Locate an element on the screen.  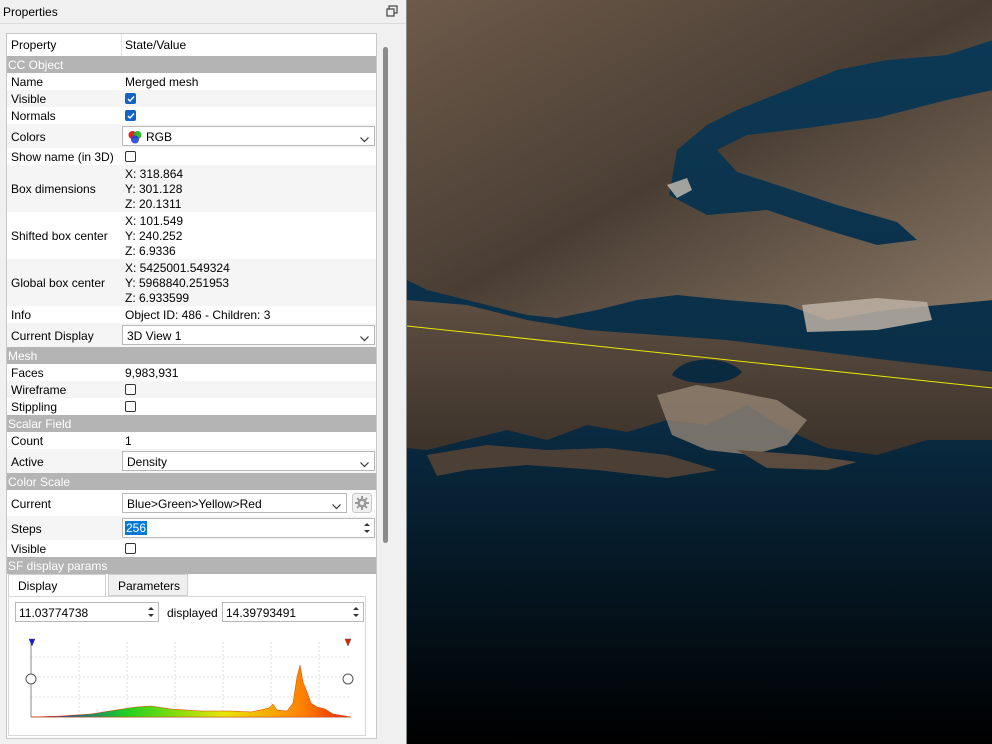
color-scale-value: Blue>Green>Yellow>Red is located at coordinates (194, 504).